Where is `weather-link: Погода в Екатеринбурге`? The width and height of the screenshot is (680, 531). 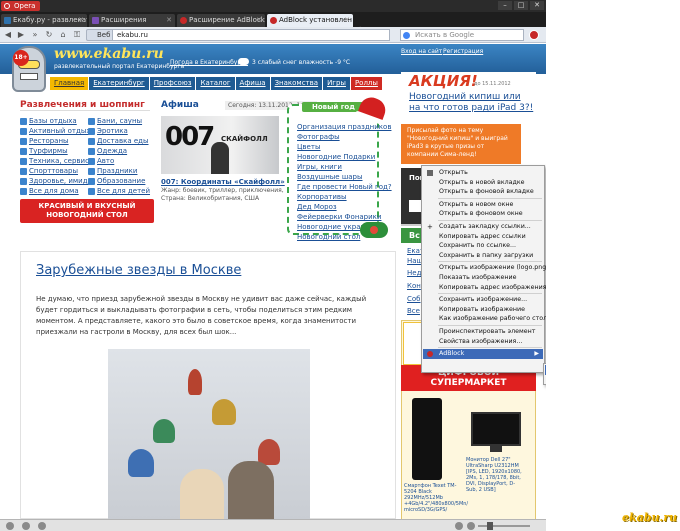
weather-link: Погода в Екатеринбурге is located at coordinates (209, 62).